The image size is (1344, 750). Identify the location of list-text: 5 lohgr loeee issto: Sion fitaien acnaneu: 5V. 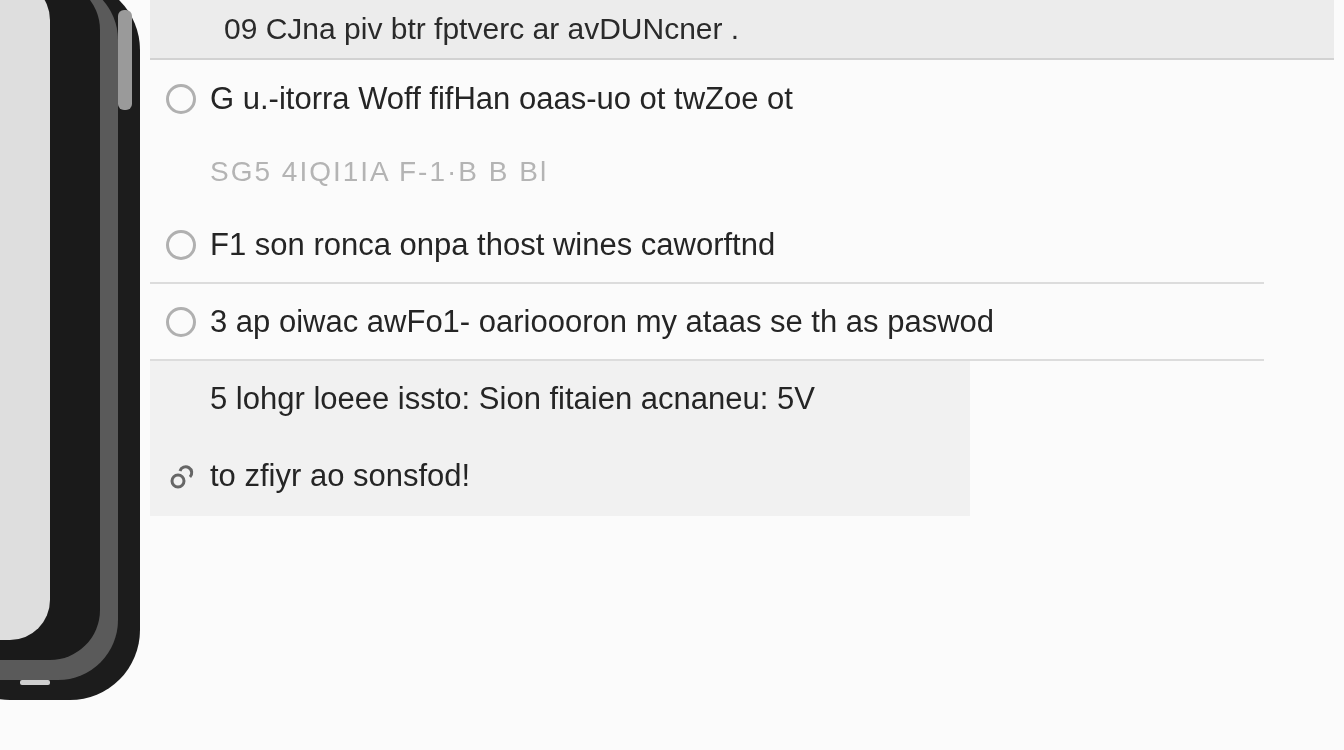
(512, 398).